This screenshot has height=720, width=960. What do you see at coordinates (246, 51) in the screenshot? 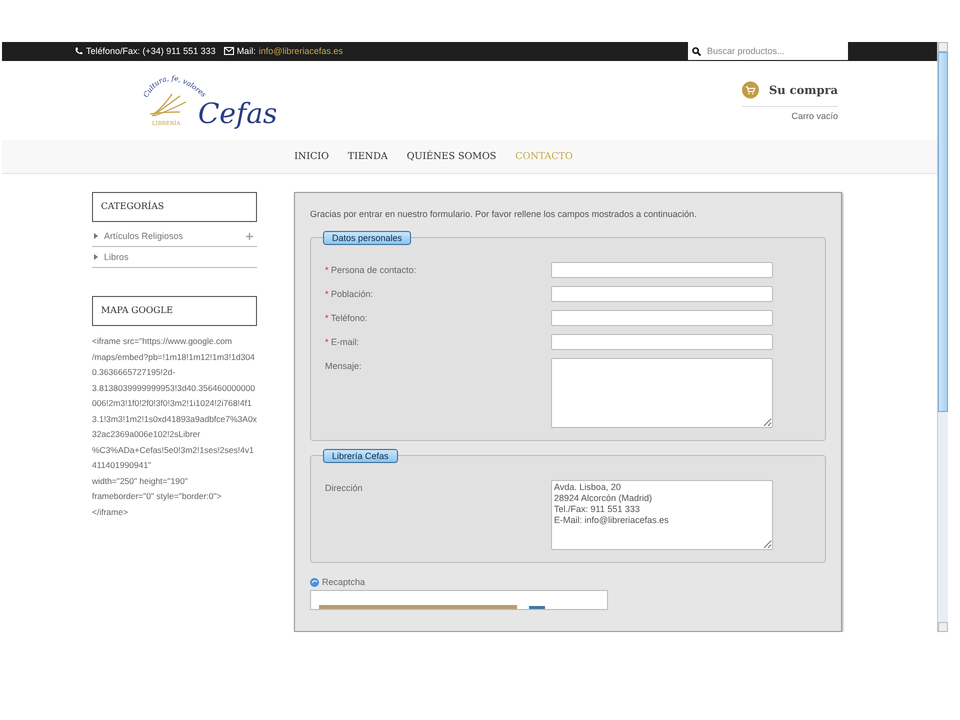
I see `mail-label: Mail:` at bounding box center [246, 51].